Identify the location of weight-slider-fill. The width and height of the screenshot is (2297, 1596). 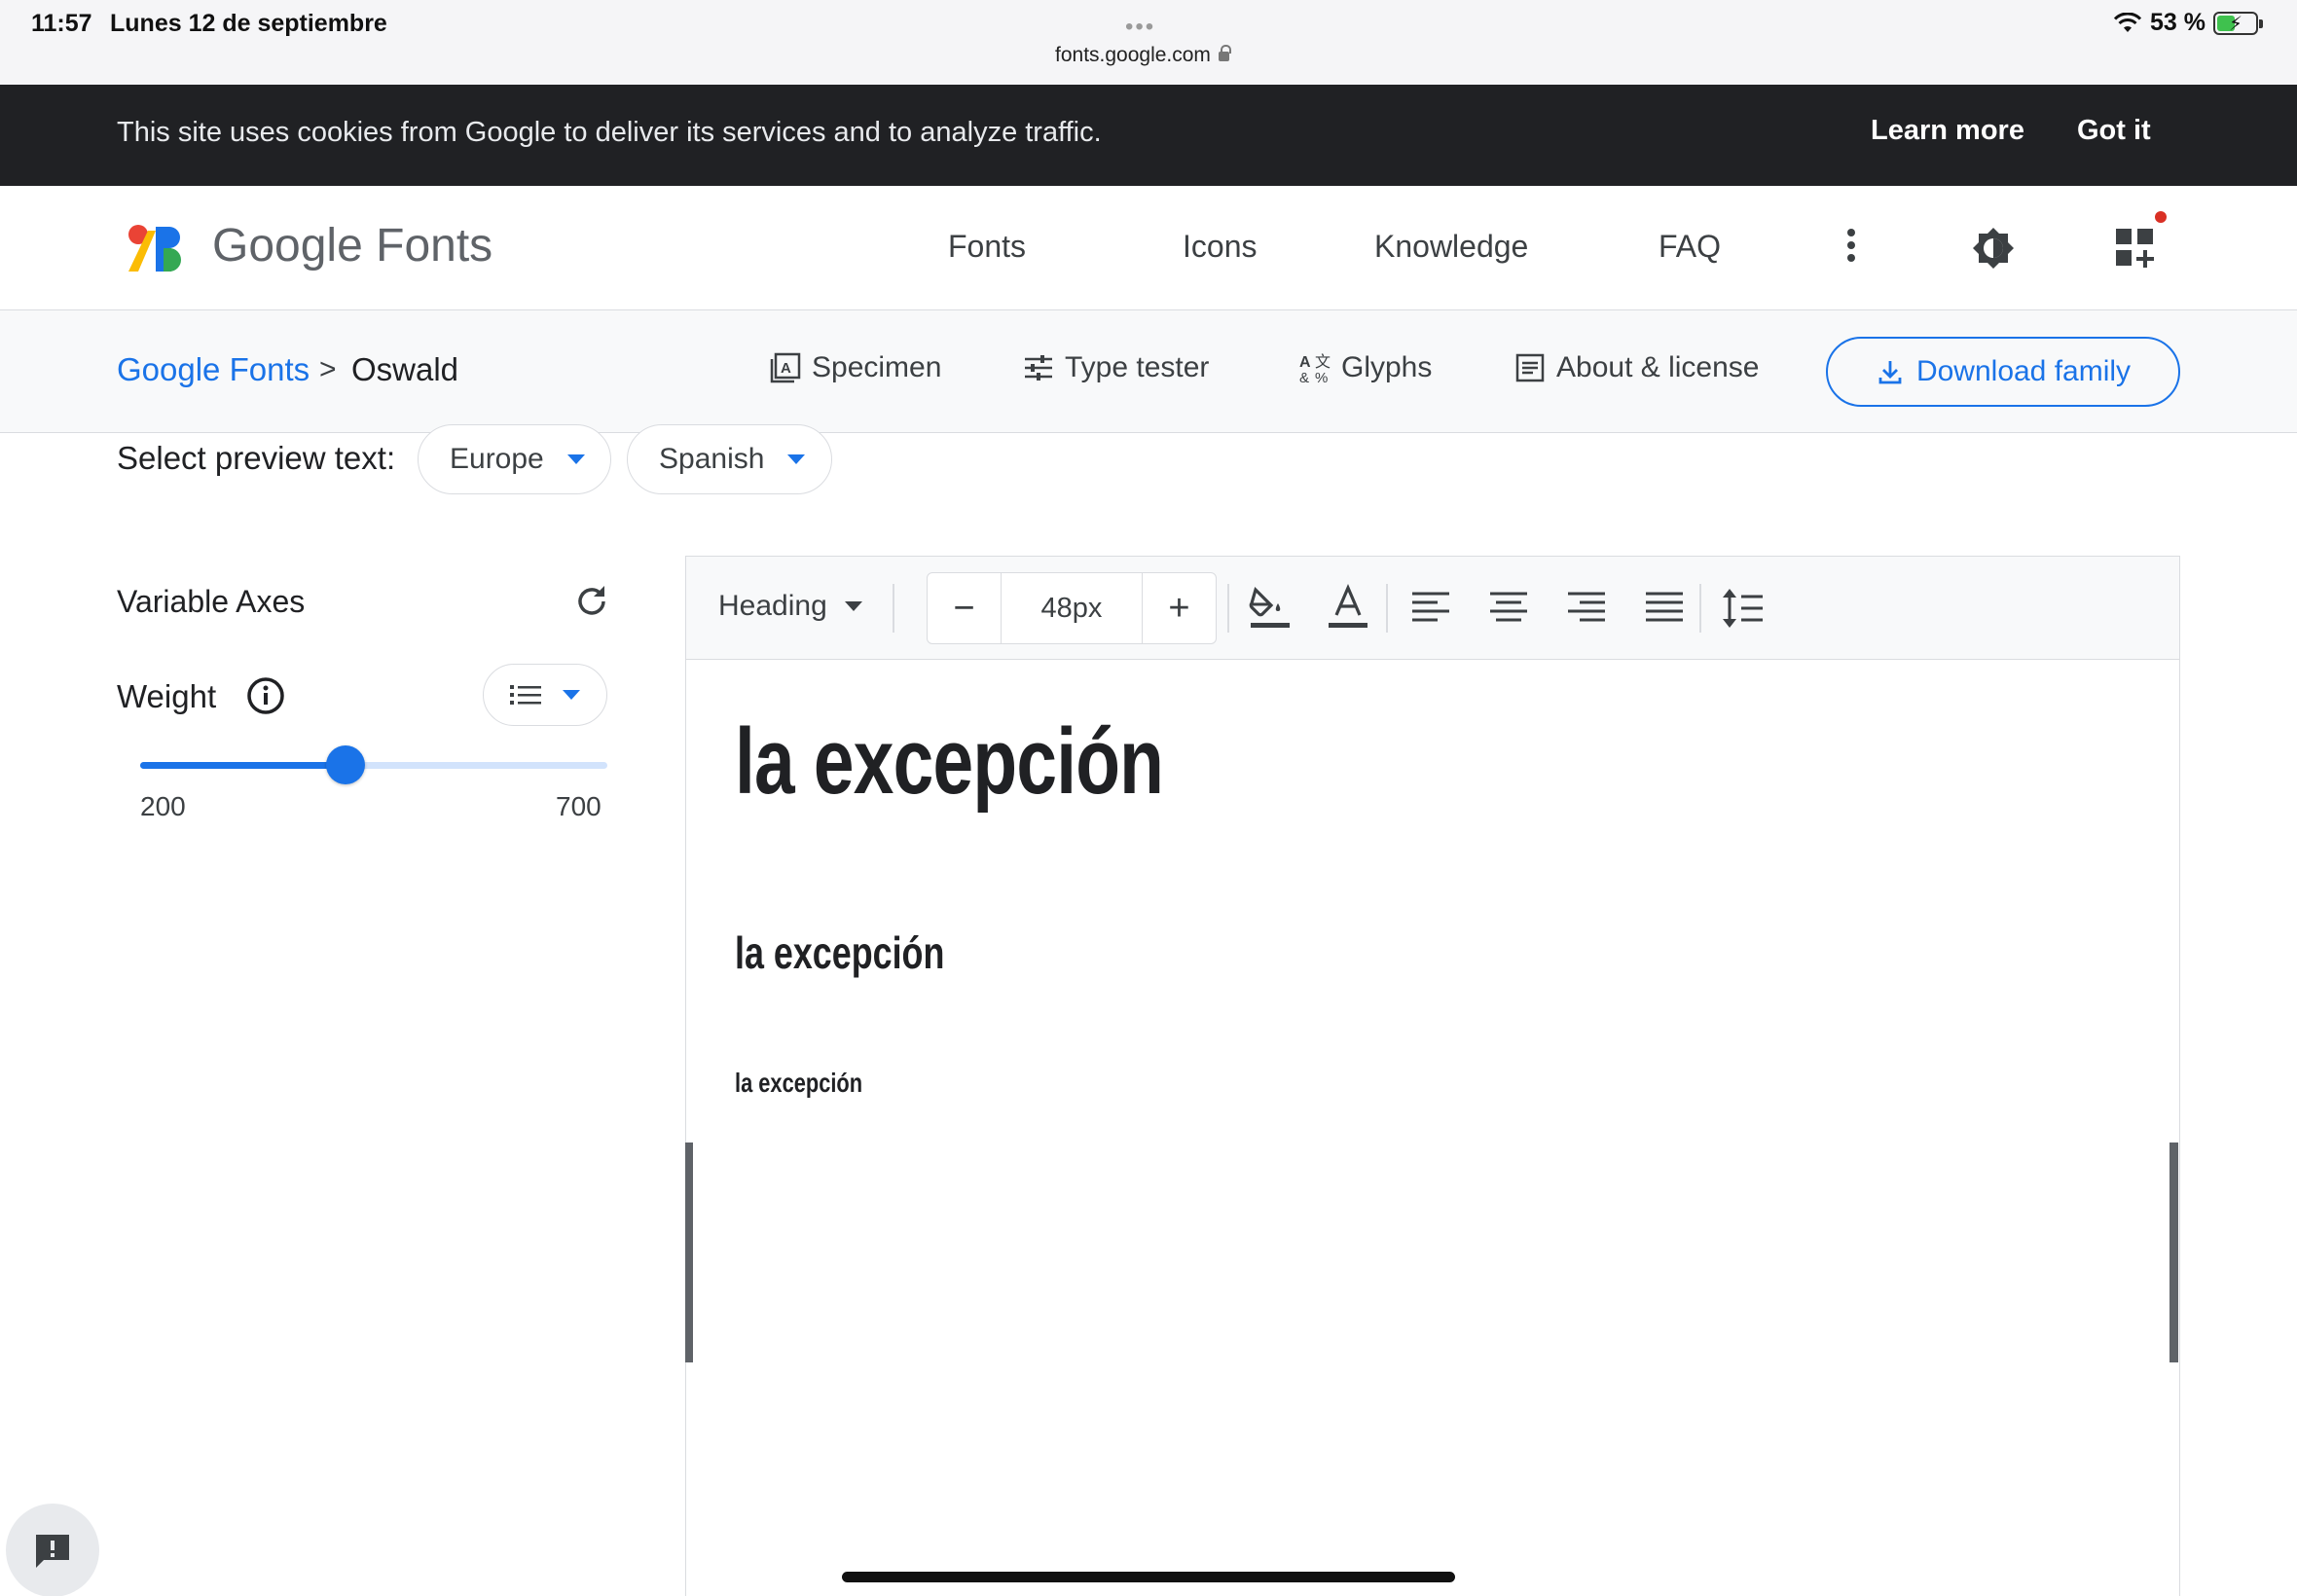
(243, 766).